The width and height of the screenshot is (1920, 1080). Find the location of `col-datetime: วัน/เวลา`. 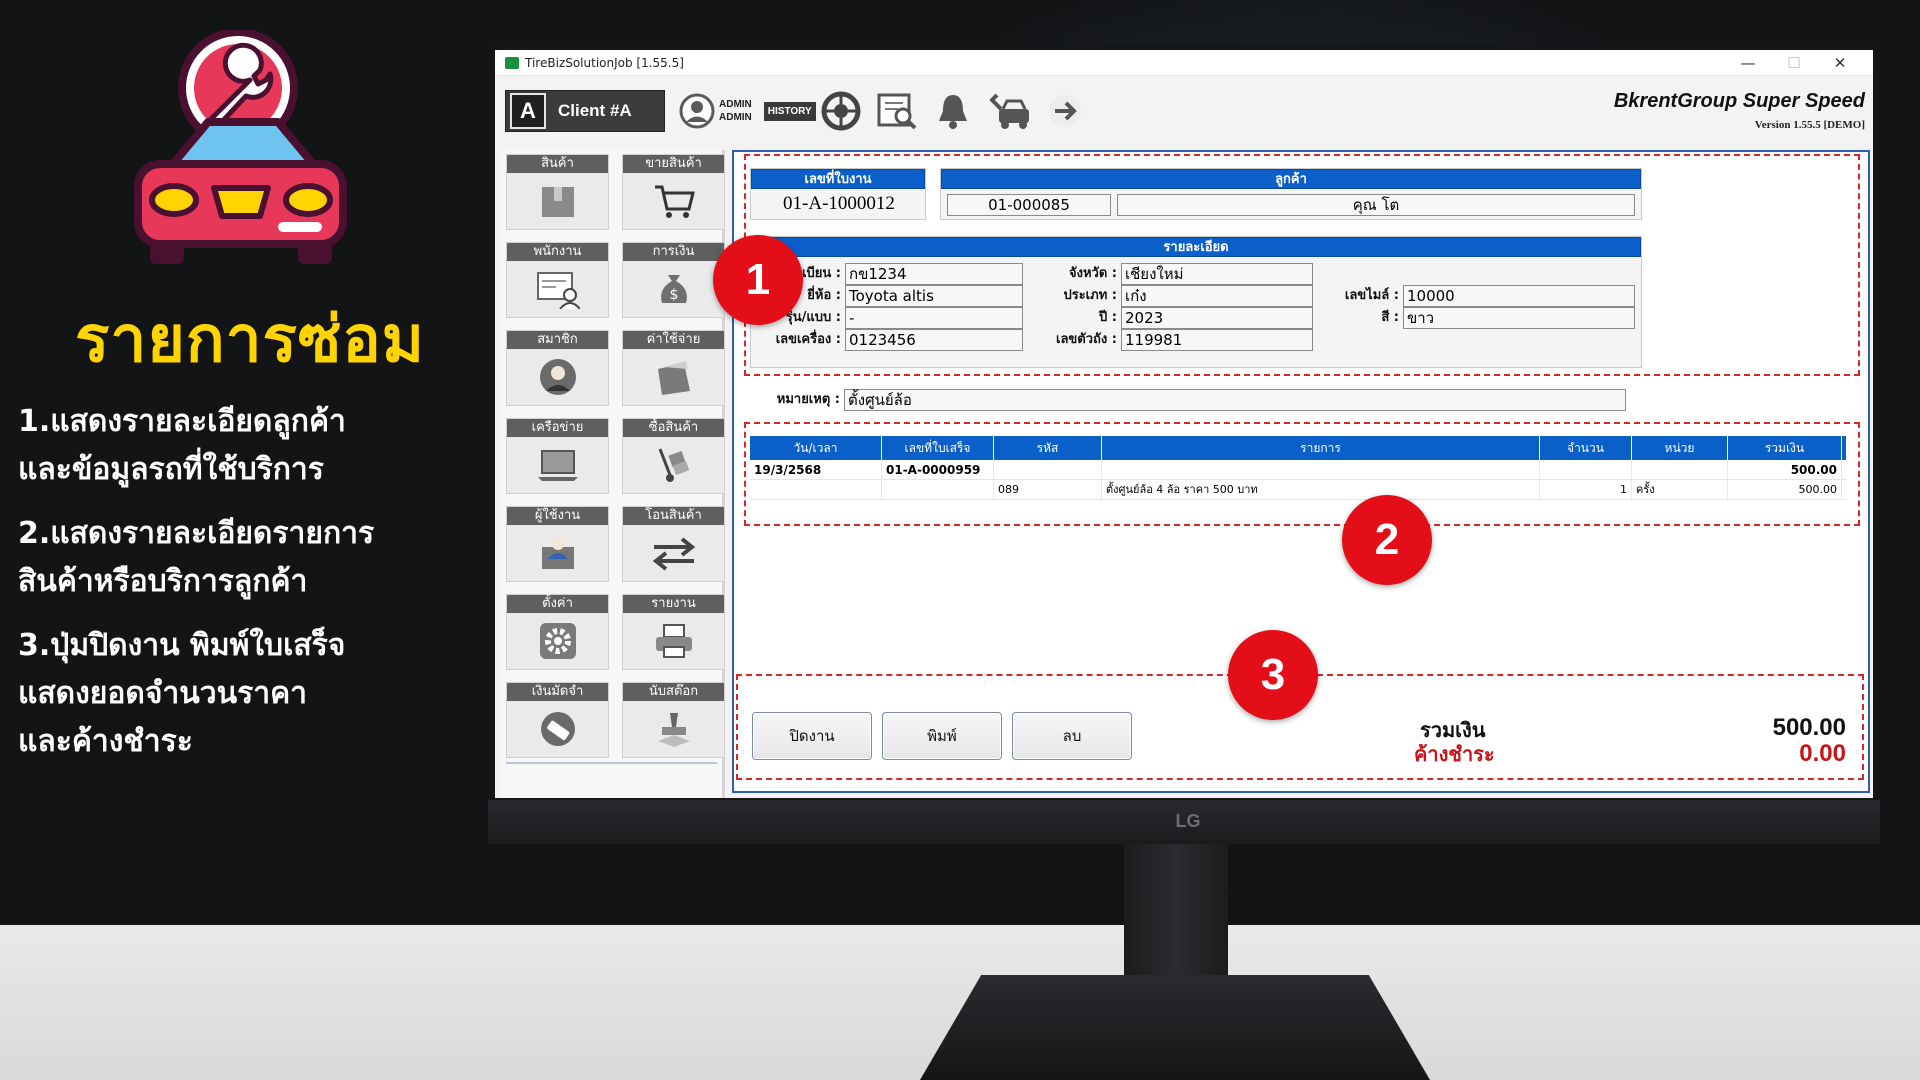

col-datetime: วัน/เวลา is located at coordinates (816, 448).